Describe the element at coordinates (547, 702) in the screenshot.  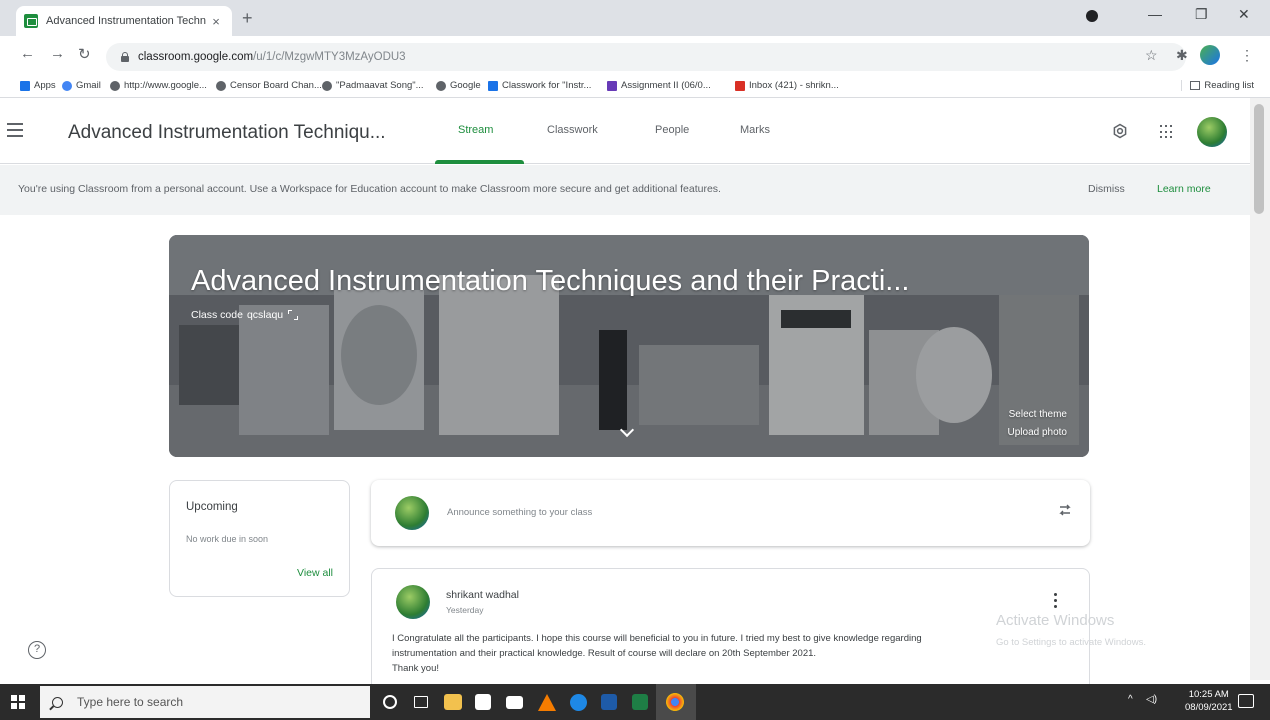
I see `vlc-icon` at that location.